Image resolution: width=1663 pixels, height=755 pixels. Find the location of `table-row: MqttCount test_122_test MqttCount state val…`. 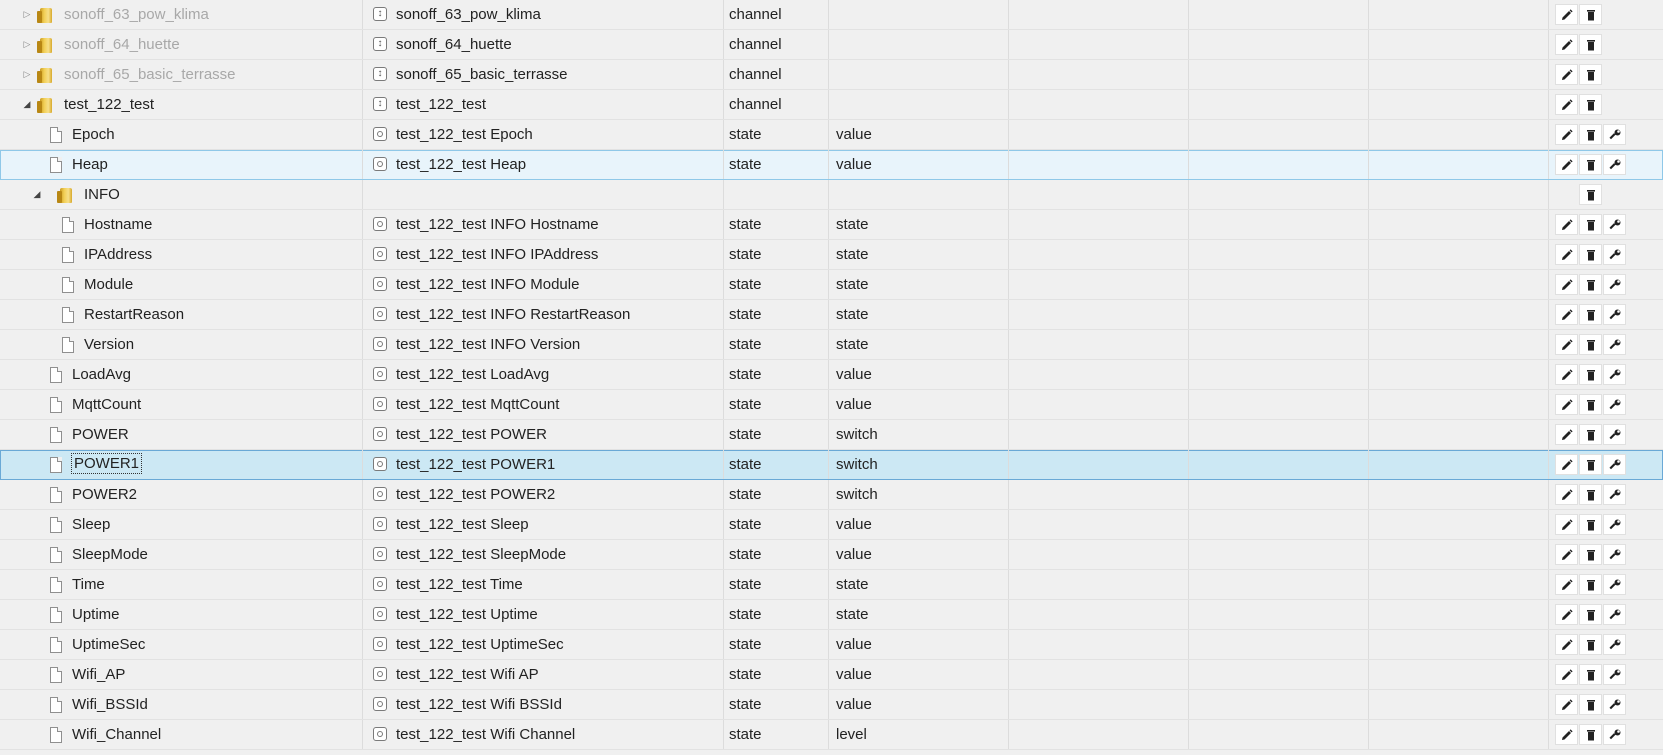

table-row: MqttCount test_122_test MqttCount state val… is located at coordinates (831, 405).